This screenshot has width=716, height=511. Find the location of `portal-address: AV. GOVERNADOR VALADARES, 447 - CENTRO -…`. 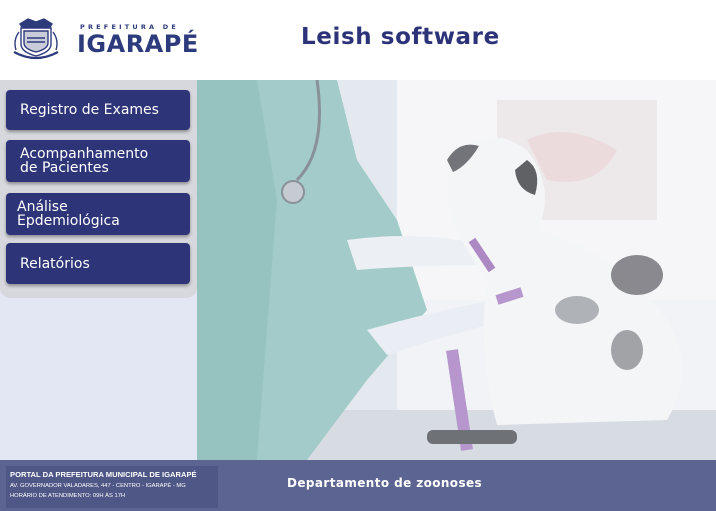

portal-address: AV. GOVERNADOR VALADARES, 447 - CENTRO -… is located at coordinates (98, 486).